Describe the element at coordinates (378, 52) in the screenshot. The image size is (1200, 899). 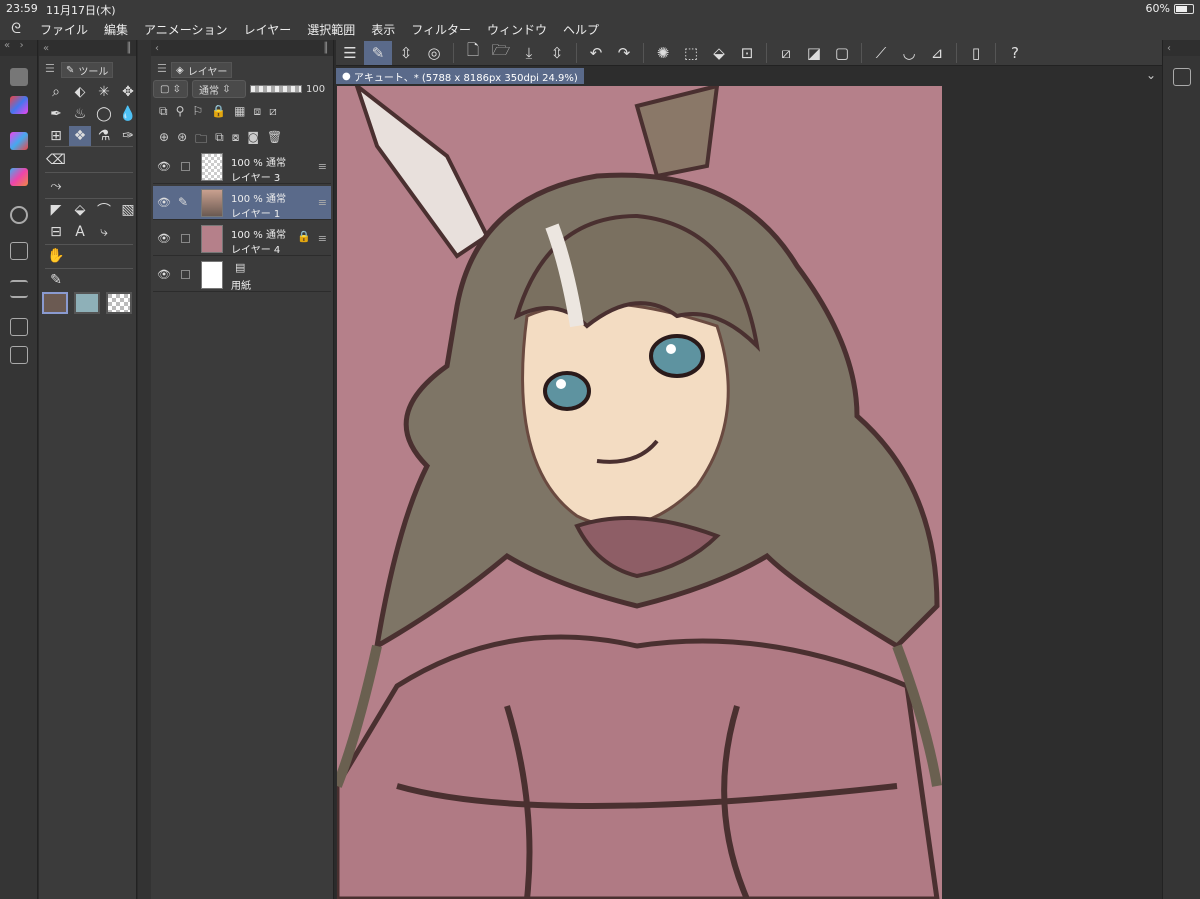
I see `brush-tool-icon: ✎` at that location.